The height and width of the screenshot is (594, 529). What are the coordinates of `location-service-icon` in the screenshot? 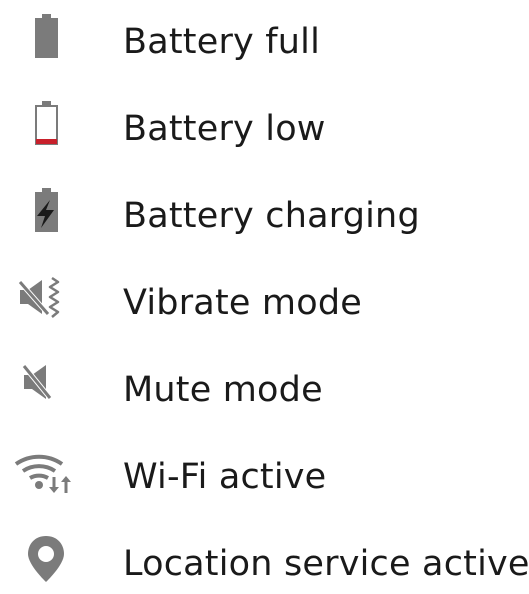 It's located at (46, 564).